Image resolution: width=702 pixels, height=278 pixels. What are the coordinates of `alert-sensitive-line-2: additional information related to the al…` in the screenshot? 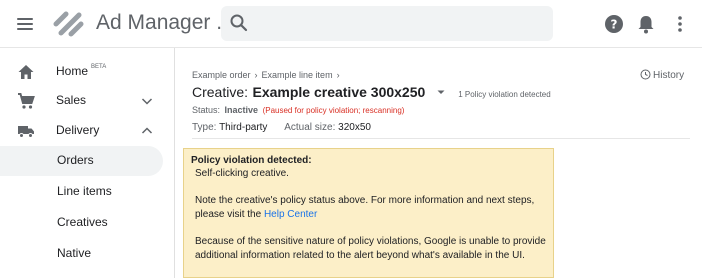 It's located at (360, 255).